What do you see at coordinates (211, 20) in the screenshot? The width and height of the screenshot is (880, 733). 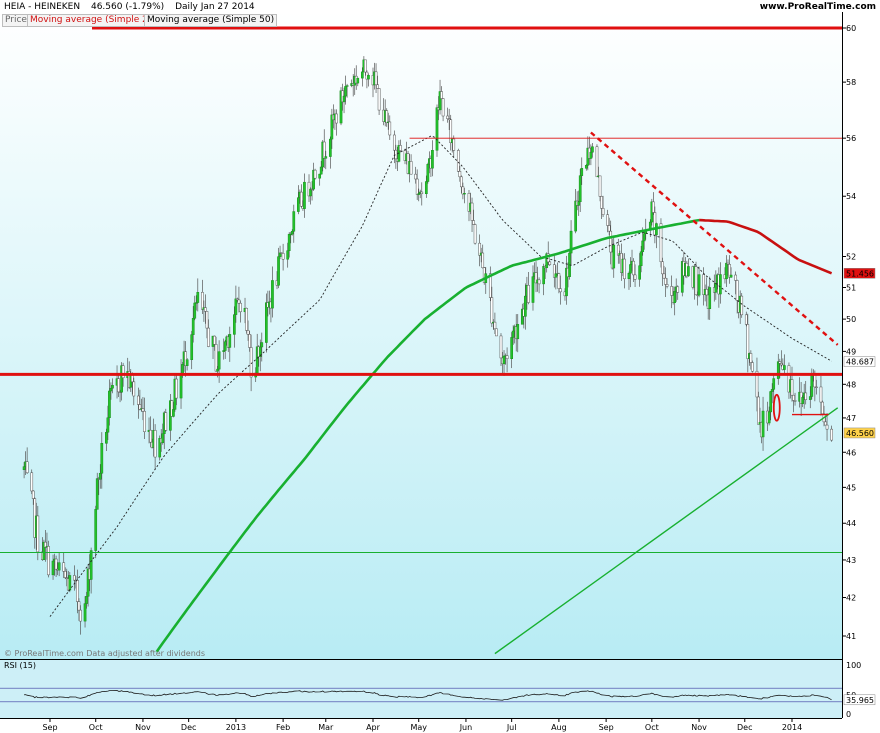 I see `legend-ma50: Moving average (Simple 50)` at bounding box center [211, 20].